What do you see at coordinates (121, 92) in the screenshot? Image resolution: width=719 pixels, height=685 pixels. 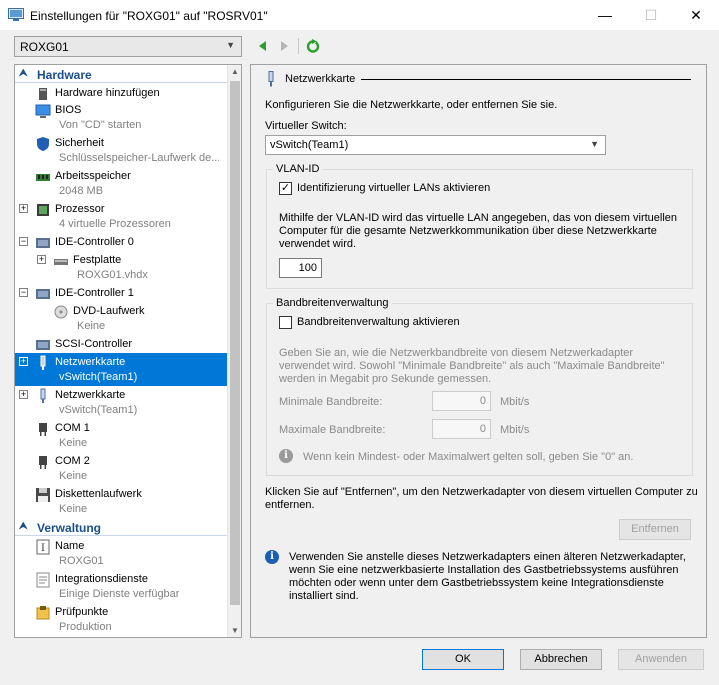 I see `tree-item-add-hardware: Hardware hinzufügen` at bounding box center [121, 92].